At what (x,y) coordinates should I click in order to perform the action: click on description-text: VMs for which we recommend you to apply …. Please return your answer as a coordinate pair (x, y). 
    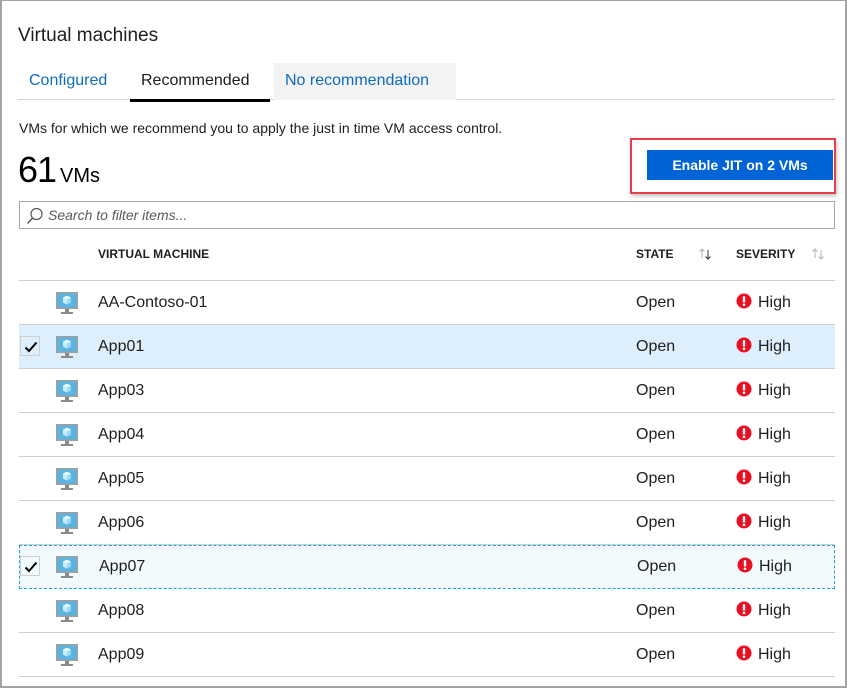
    Looking at the image, I should click on (261, 128).